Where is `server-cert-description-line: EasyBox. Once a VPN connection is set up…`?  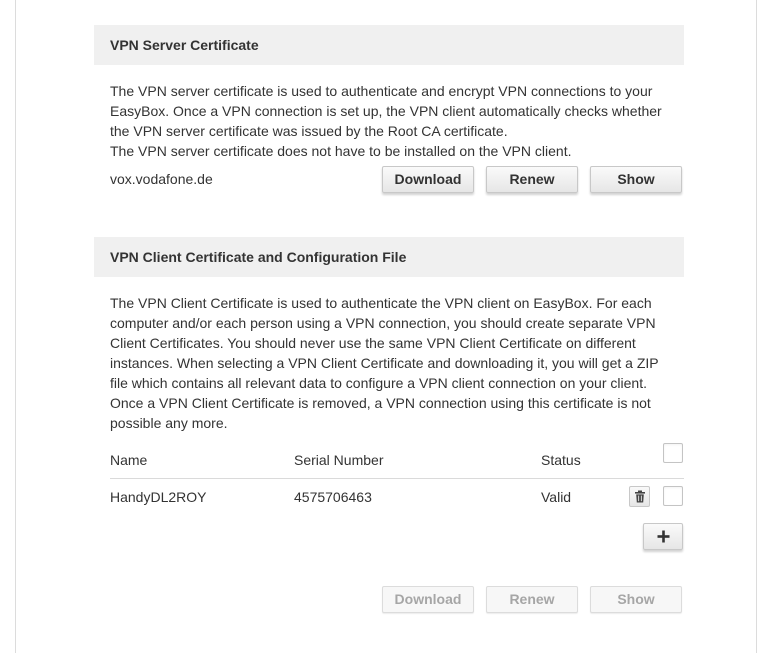 server-cert-description-line: EasyBox. Once a VPN connection is set up… is located at coordinates (386, 111).